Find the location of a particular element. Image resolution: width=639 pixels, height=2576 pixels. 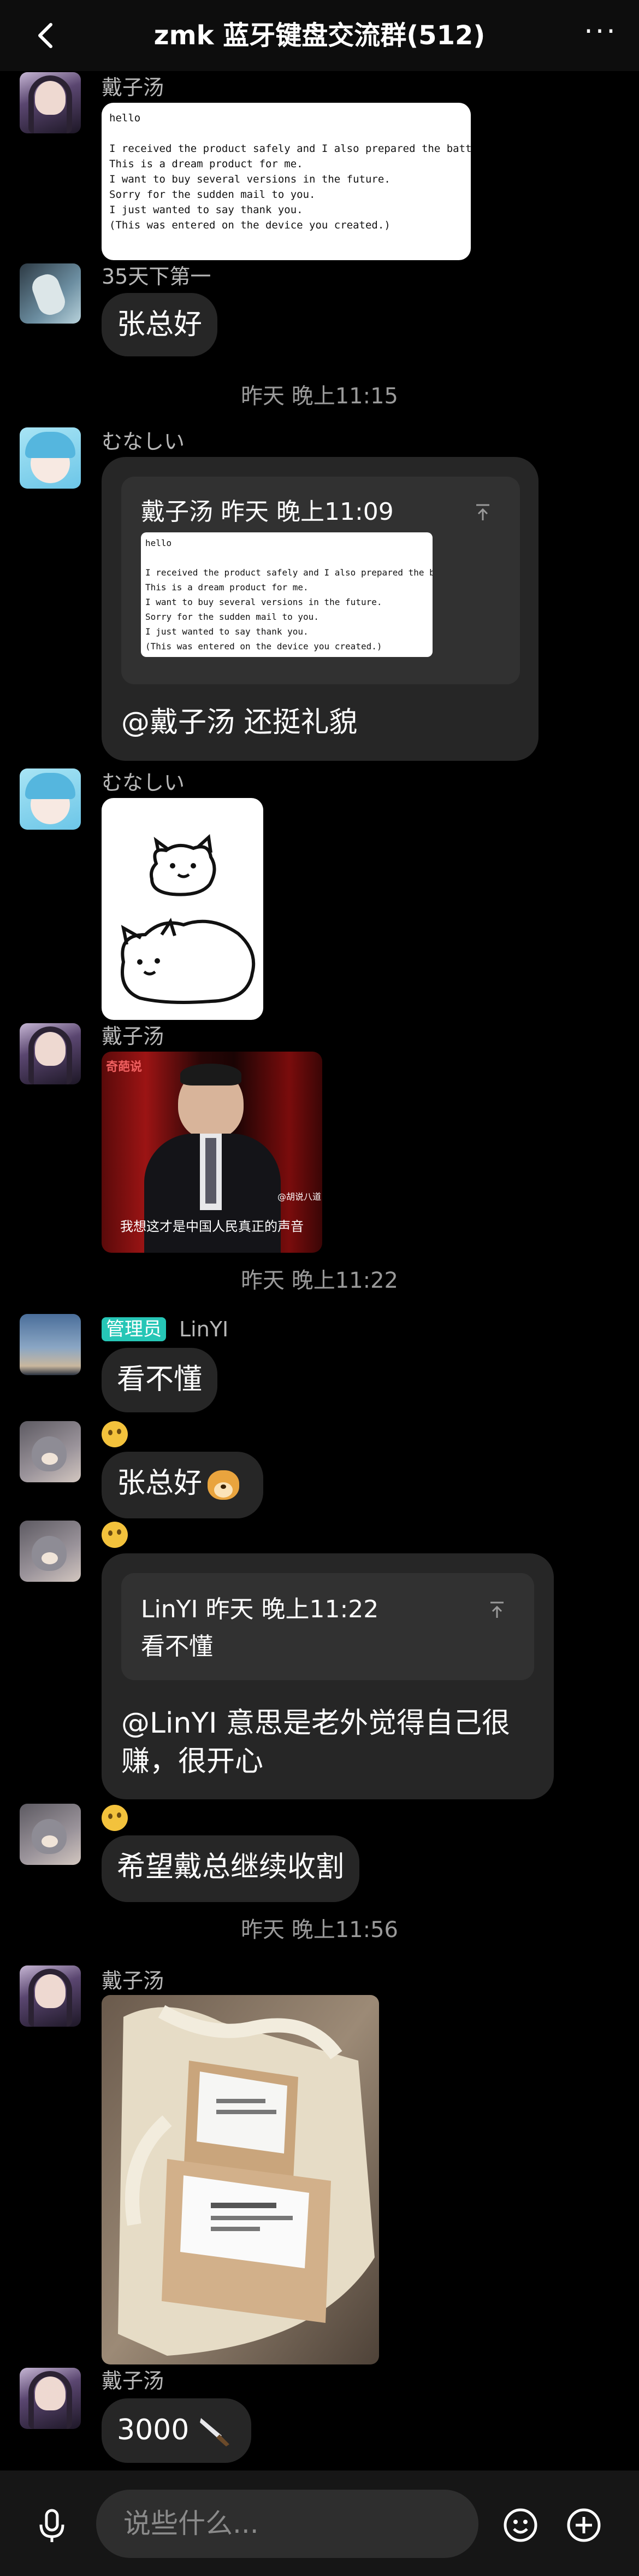

person-tie is located at coordinates (210, 1171).